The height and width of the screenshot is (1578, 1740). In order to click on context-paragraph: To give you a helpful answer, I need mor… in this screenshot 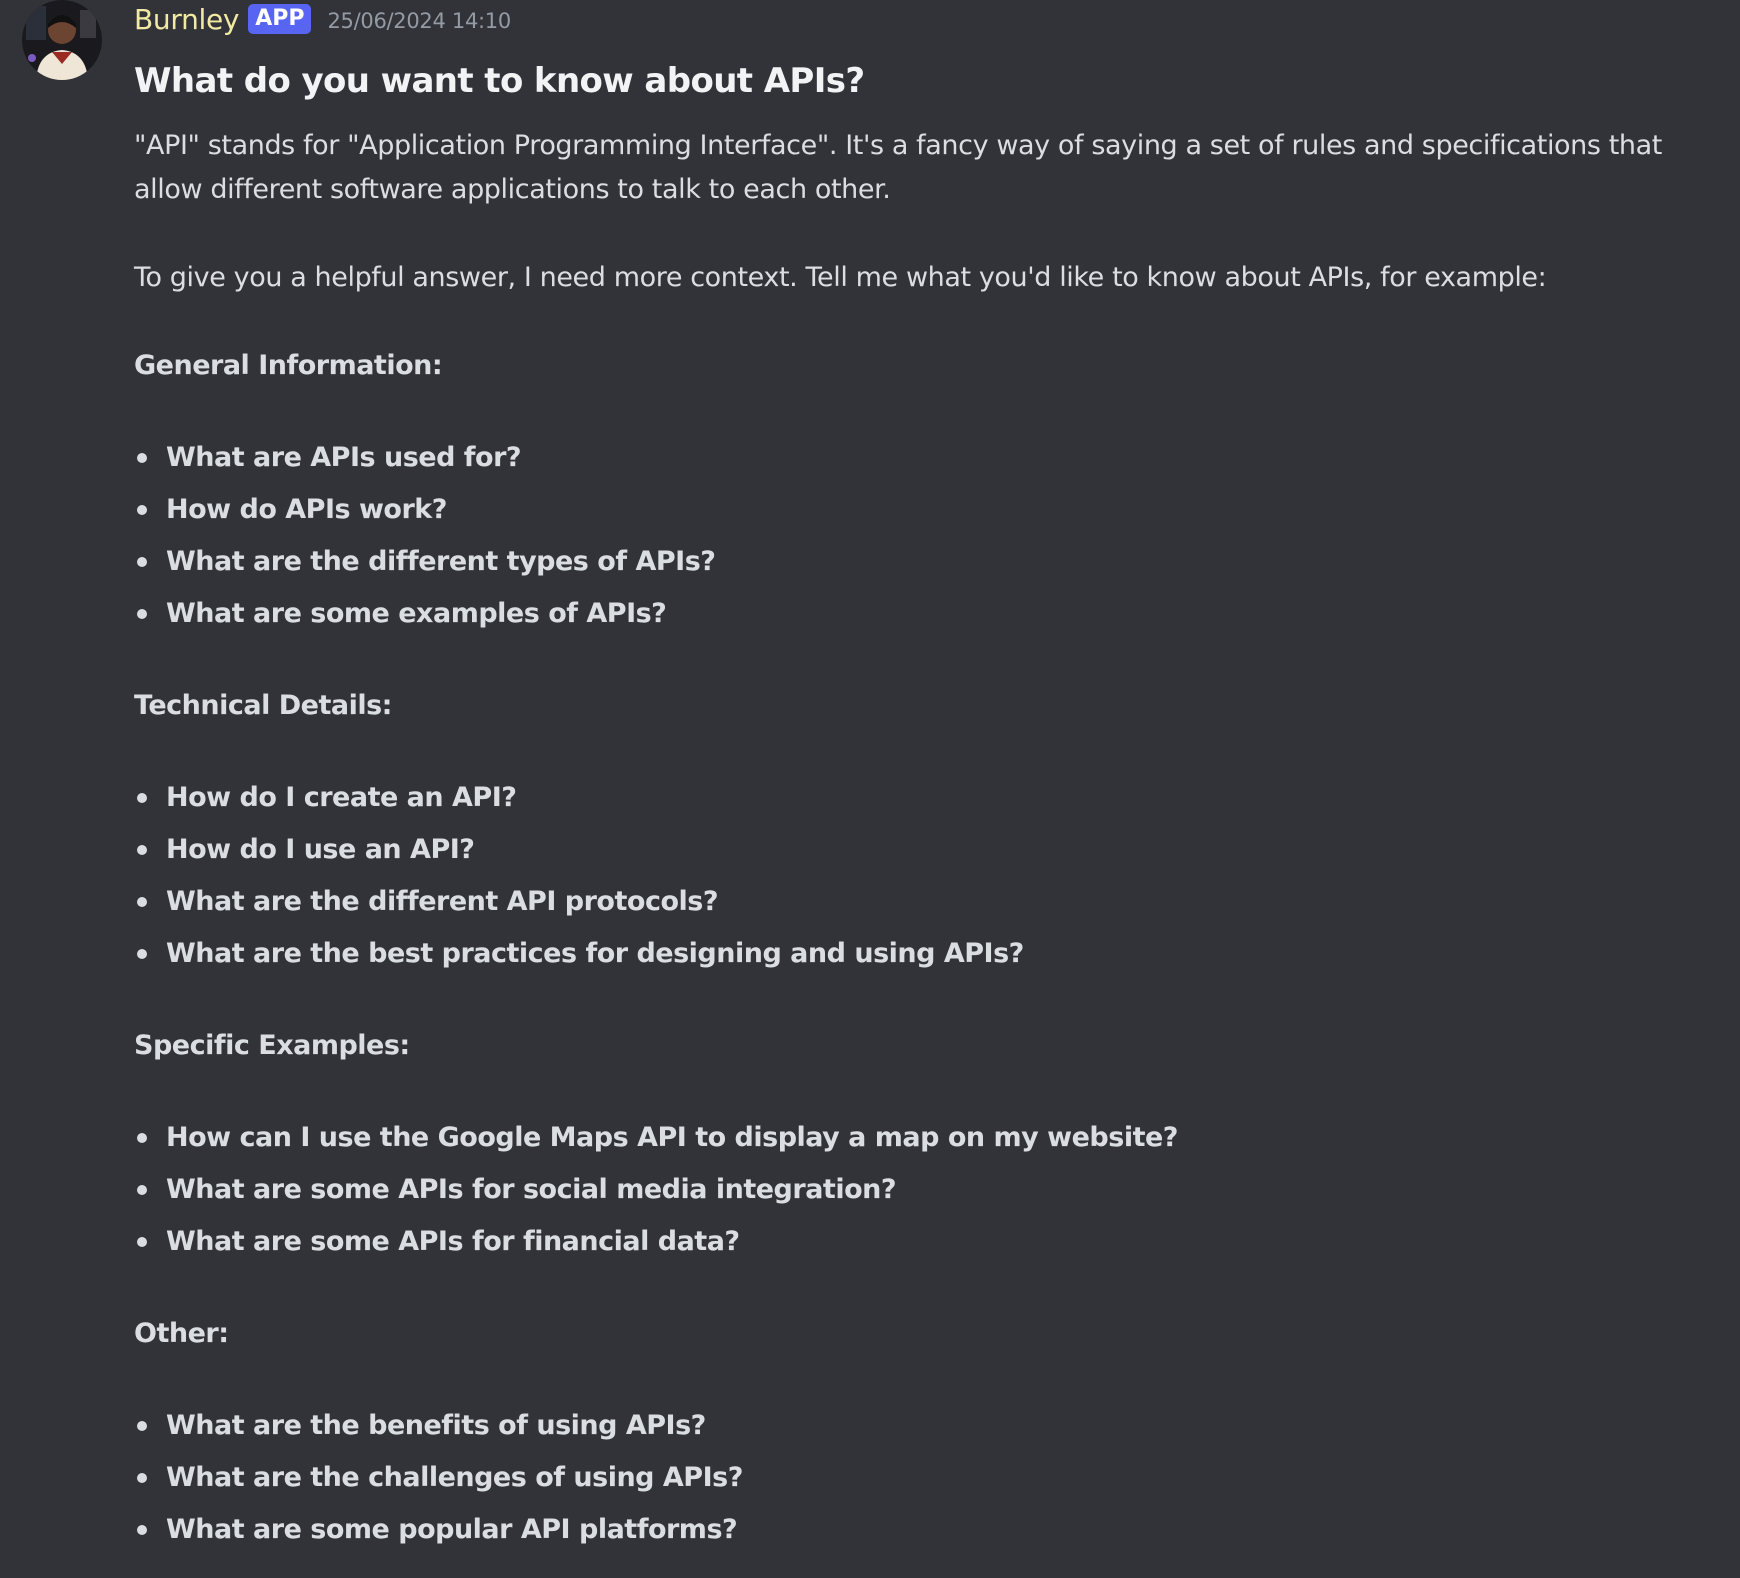, I will do `click(840, 277)`.